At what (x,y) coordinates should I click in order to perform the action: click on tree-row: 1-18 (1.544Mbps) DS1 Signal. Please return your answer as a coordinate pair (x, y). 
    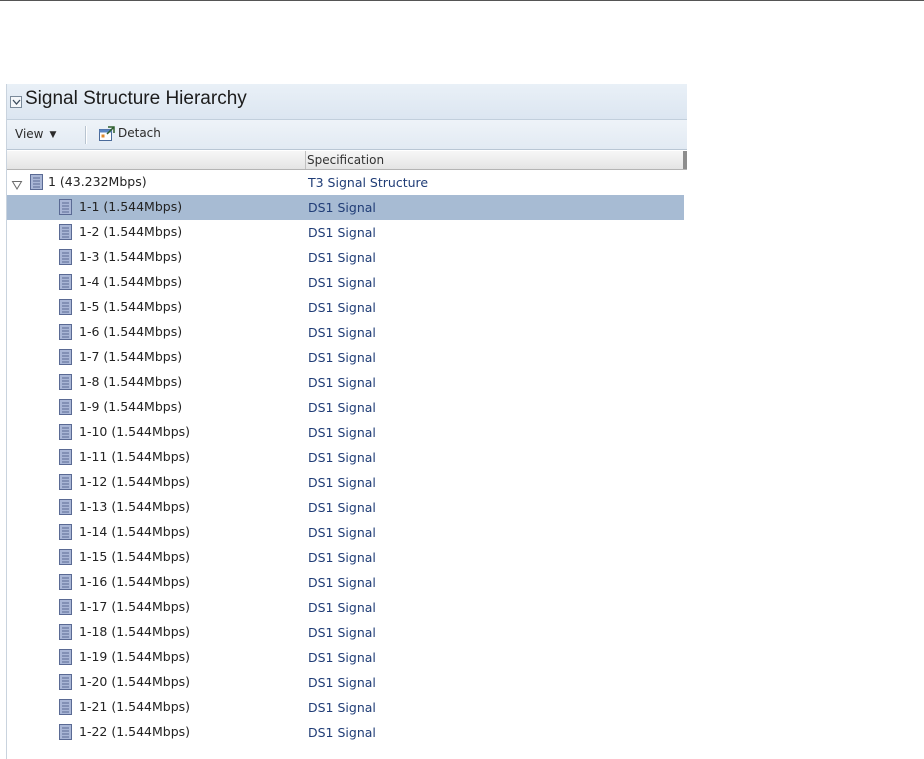
    Looking at the image, I should click on (345, 632).